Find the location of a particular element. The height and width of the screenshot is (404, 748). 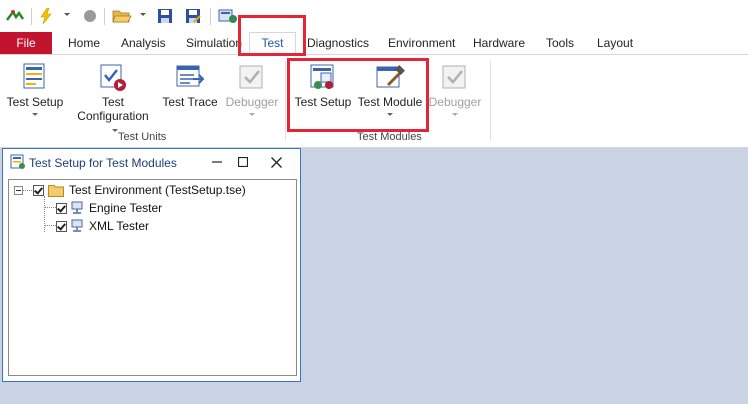

test-modules-group-label: Test Modules is located at coordinates (389, 137).